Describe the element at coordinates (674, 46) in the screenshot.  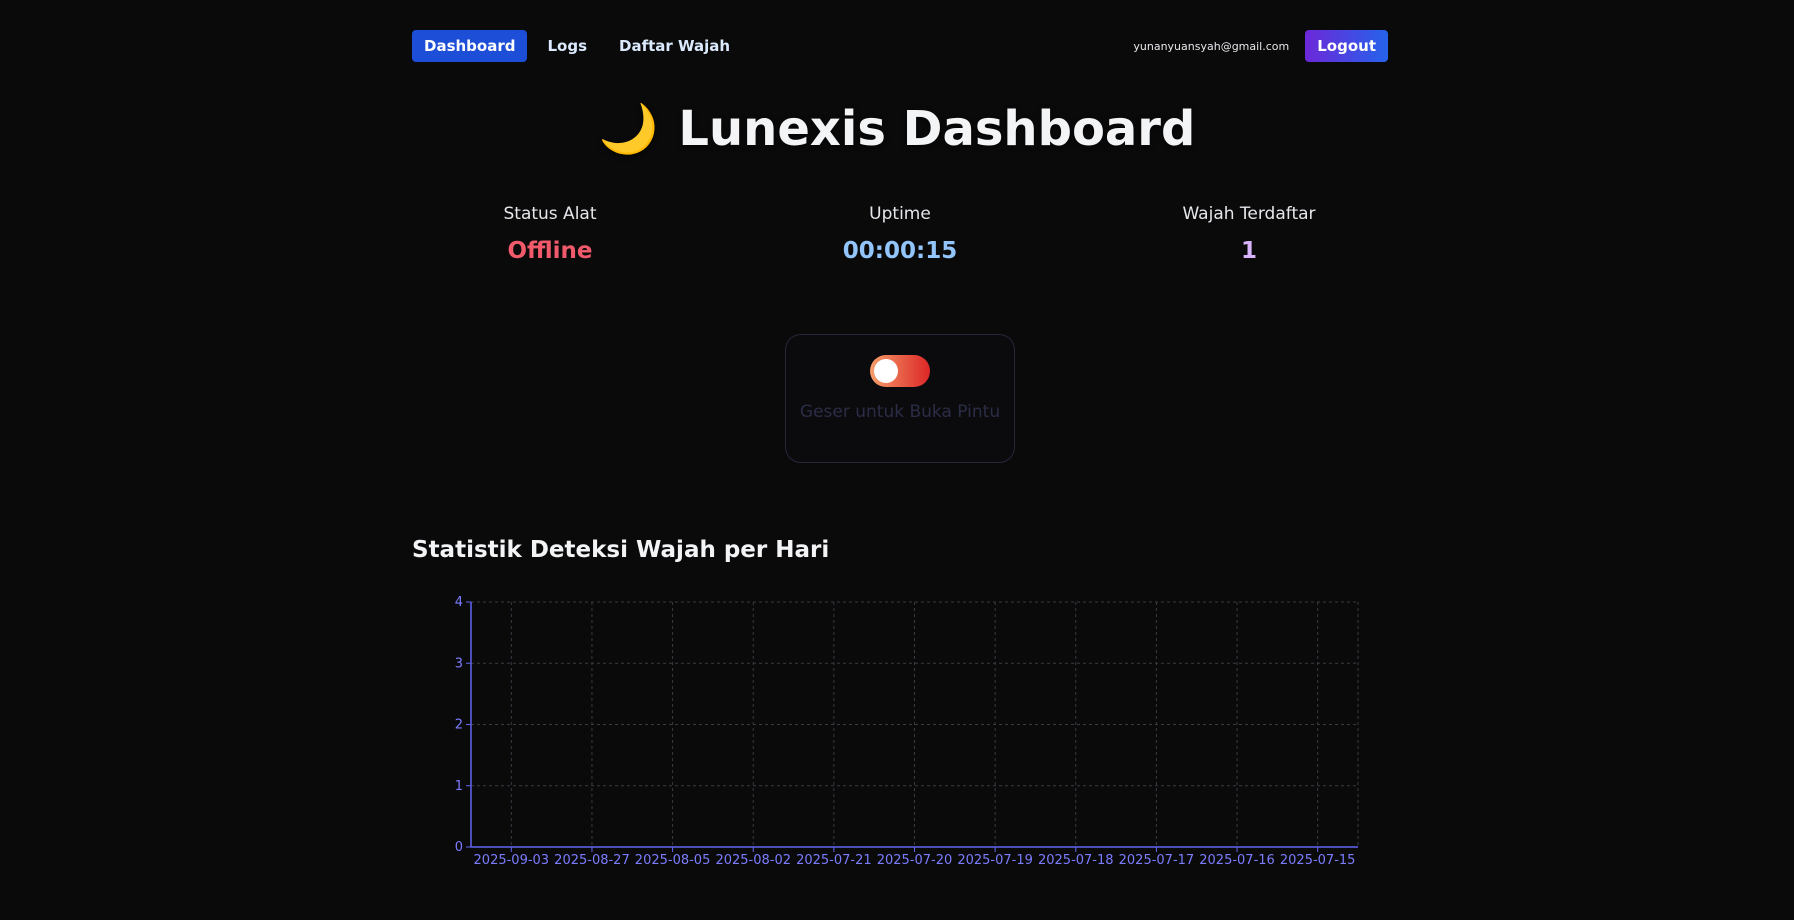
I see `nav-daftar-wajah-button: Daftar Wajah` at that location.